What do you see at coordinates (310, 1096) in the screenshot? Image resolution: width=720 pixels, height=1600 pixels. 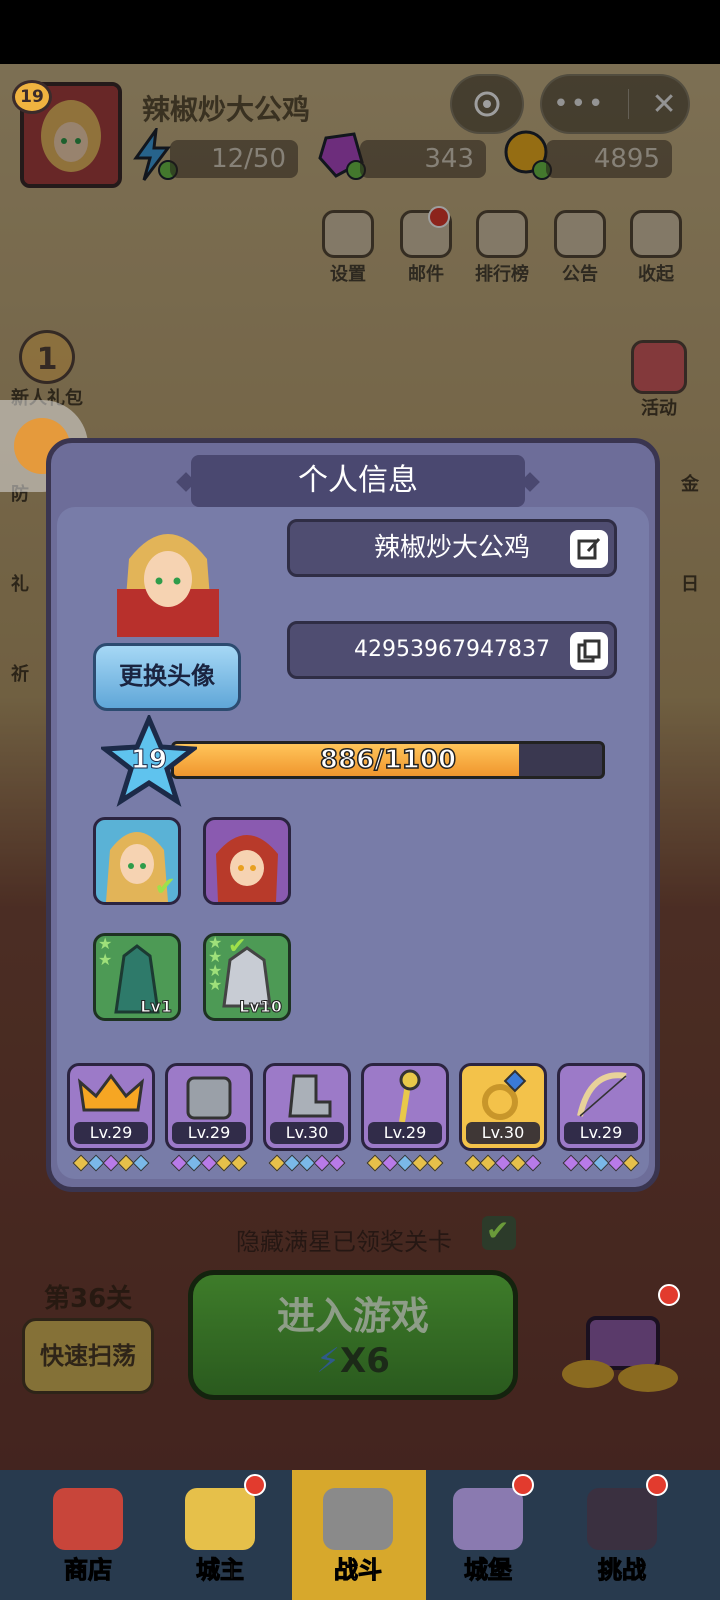 I see `boot-icon` at bounding box center [310, 1096].